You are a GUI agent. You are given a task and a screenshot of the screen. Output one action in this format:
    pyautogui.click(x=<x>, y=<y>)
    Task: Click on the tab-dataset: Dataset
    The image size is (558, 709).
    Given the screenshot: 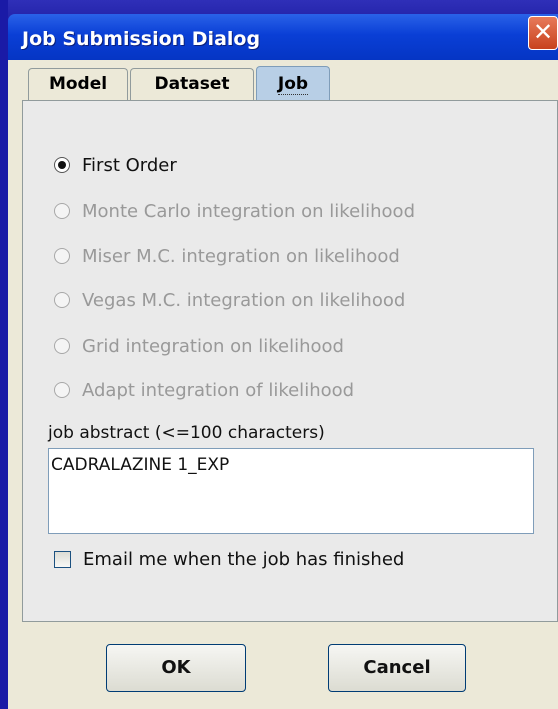 What is the action you would take?
    pyautogui.click(x=192, y=84)
    